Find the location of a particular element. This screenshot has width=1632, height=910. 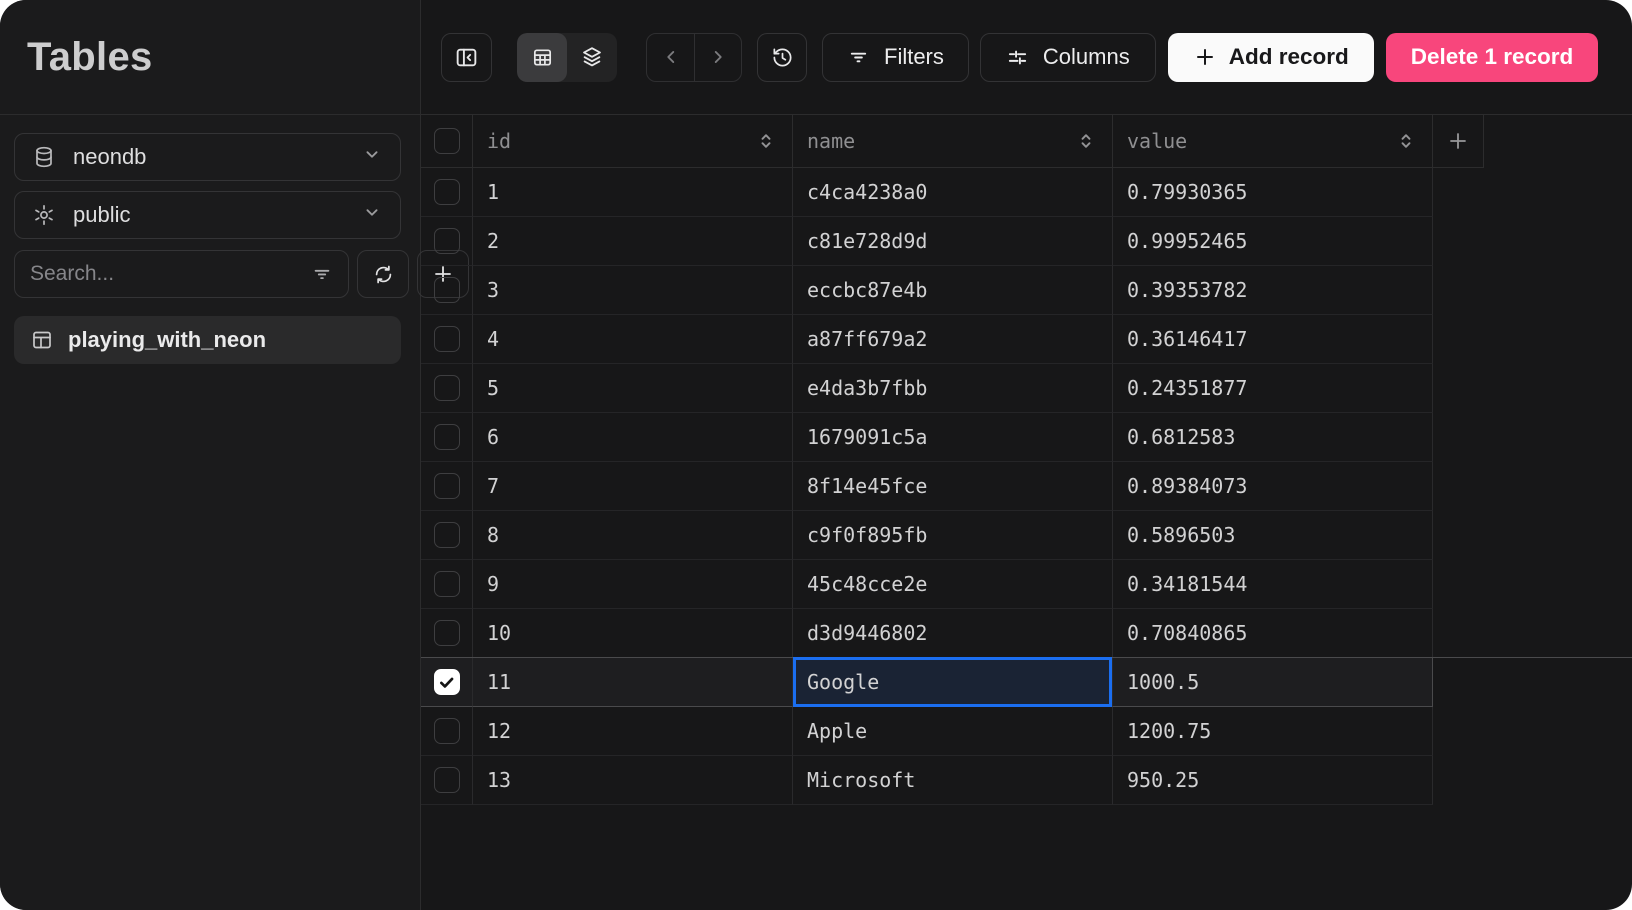

column-header-value: value is located at coordinates (1273, 141).